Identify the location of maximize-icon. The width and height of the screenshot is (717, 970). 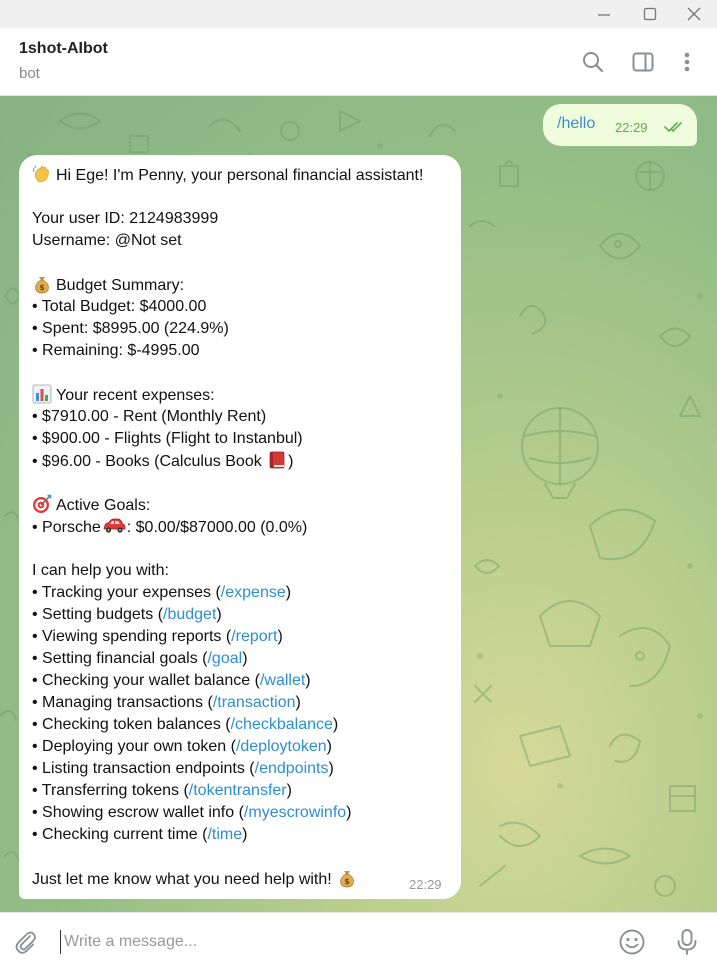
(650, 14).